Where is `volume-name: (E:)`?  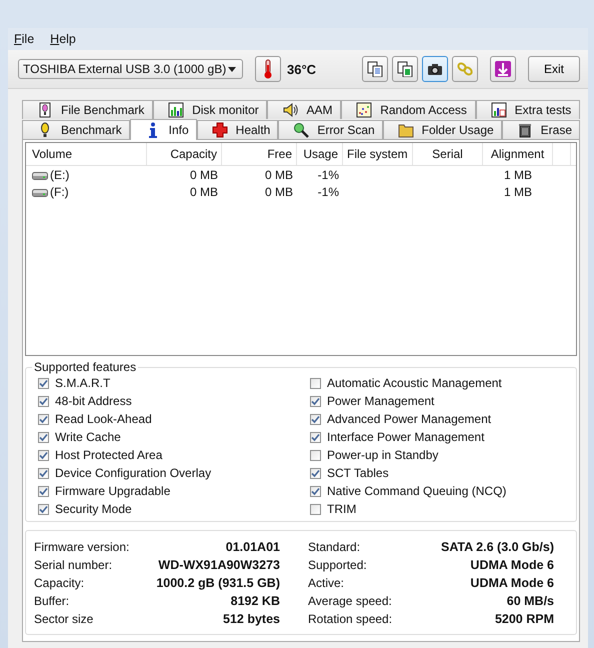 volume-name: (E:) is located at coordinates (60, 175).